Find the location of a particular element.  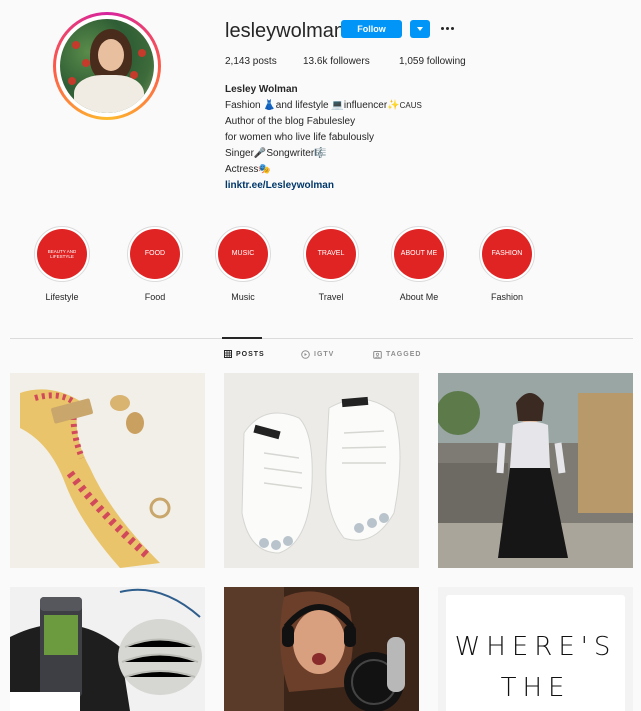

highlight-fashion: FASHION Fashion is located at coordinates (507, 264).